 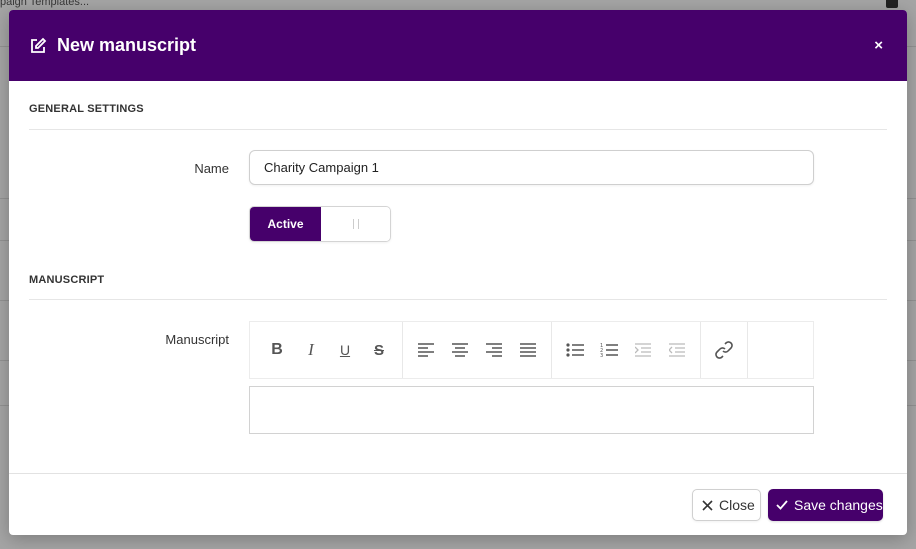 I want to click on align-left-icon, so click(x=426, y=350).